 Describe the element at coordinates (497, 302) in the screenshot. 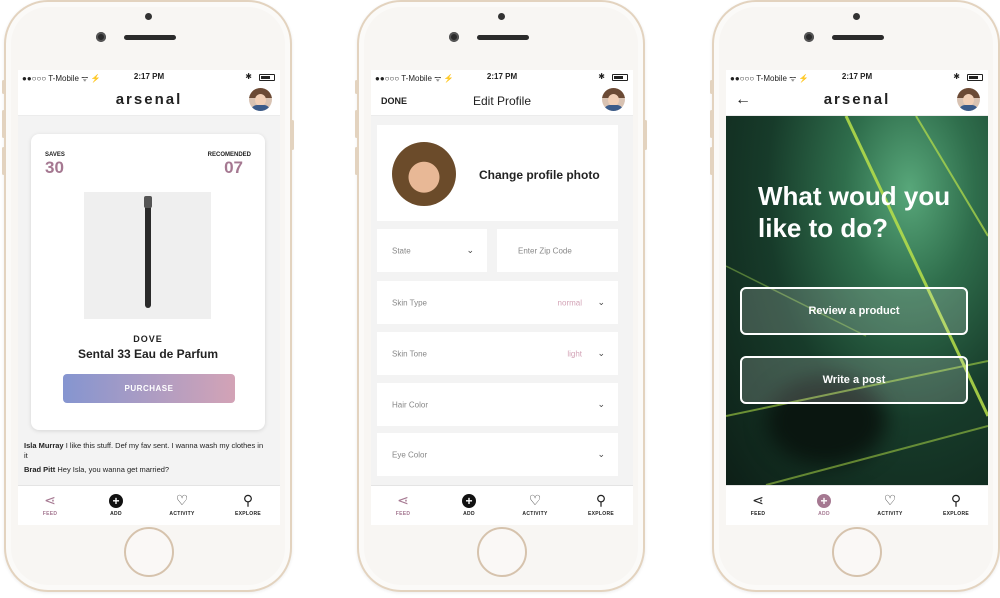

I see `skin-type-select: Skin Type normal ⌄` at that location.